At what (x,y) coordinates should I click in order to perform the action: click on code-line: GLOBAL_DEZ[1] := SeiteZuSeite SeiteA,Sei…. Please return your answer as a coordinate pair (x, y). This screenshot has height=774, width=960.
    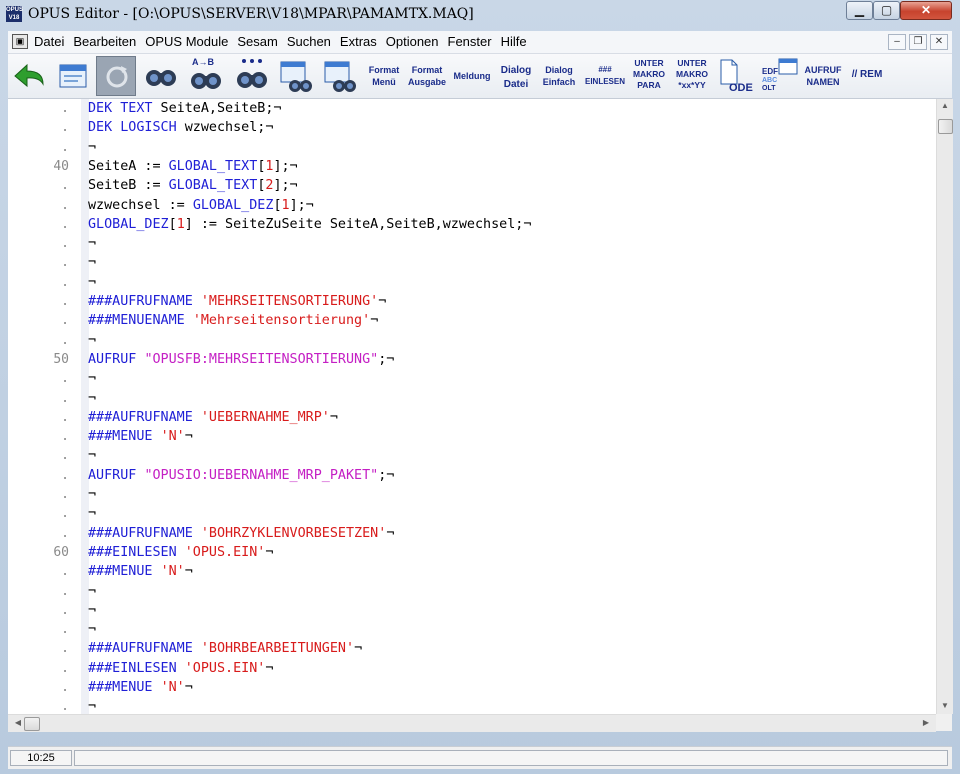
    Looking at the image, I should click on (309, 224).